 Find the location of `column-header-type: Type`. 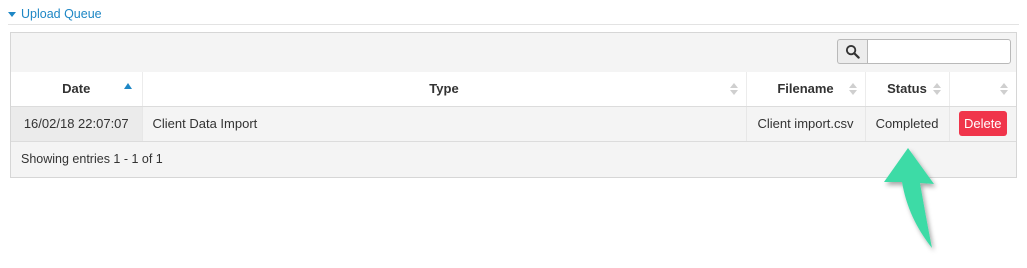

column-header-type: Type is located at coordinates (444, 89).